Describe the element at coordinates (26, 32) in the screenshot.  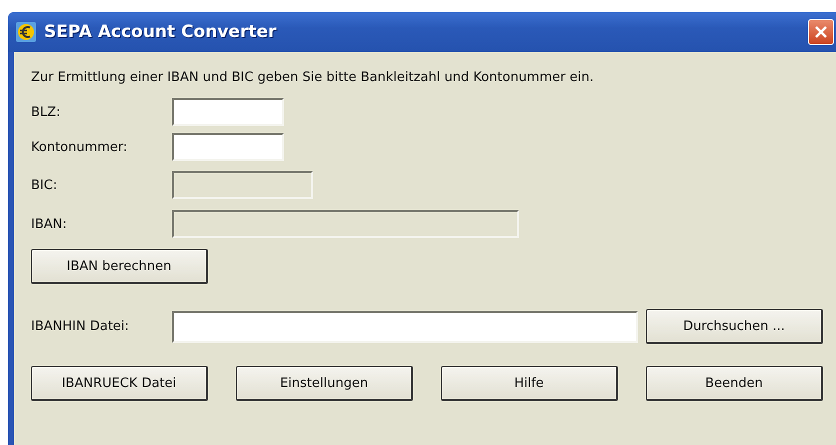
I see `euro-icon` at that location.